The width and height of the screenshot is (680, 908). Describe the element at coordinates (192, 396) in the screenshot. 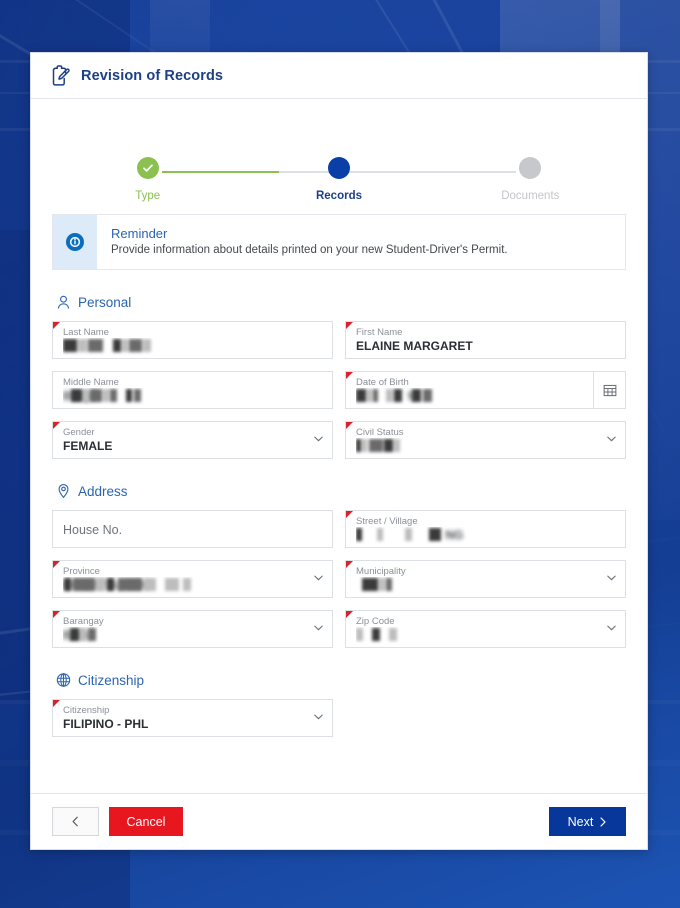

I see `field-middle-name-value: BUQE` at that location.